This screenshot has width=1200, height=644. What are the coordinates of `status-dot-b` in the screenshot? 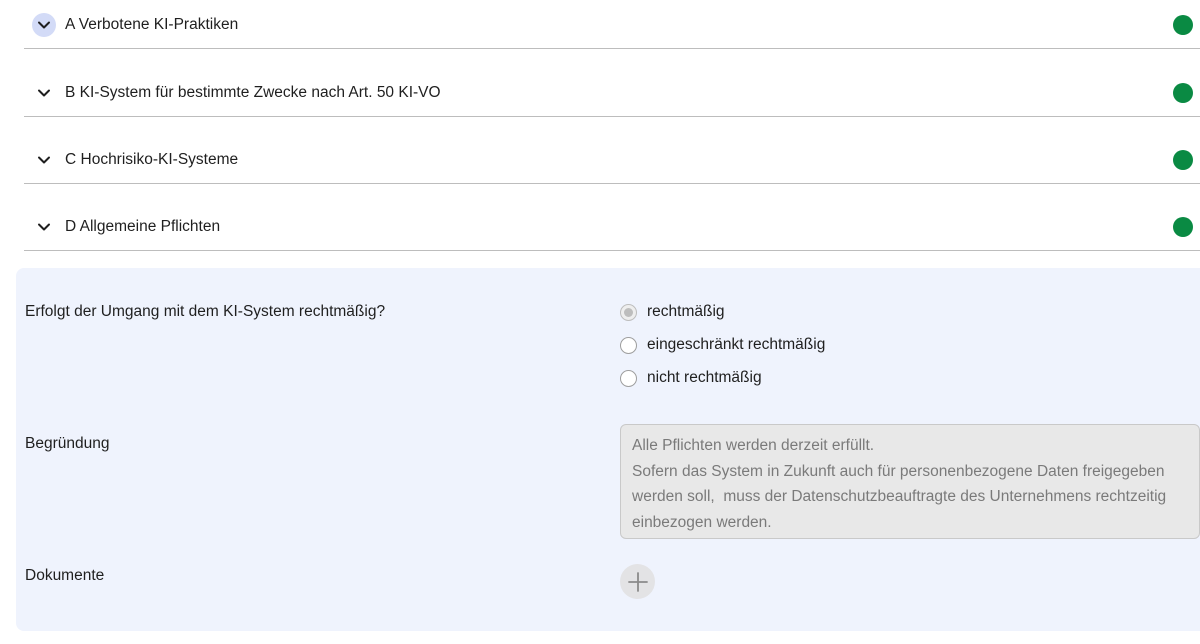 It's located at (1183, 92).